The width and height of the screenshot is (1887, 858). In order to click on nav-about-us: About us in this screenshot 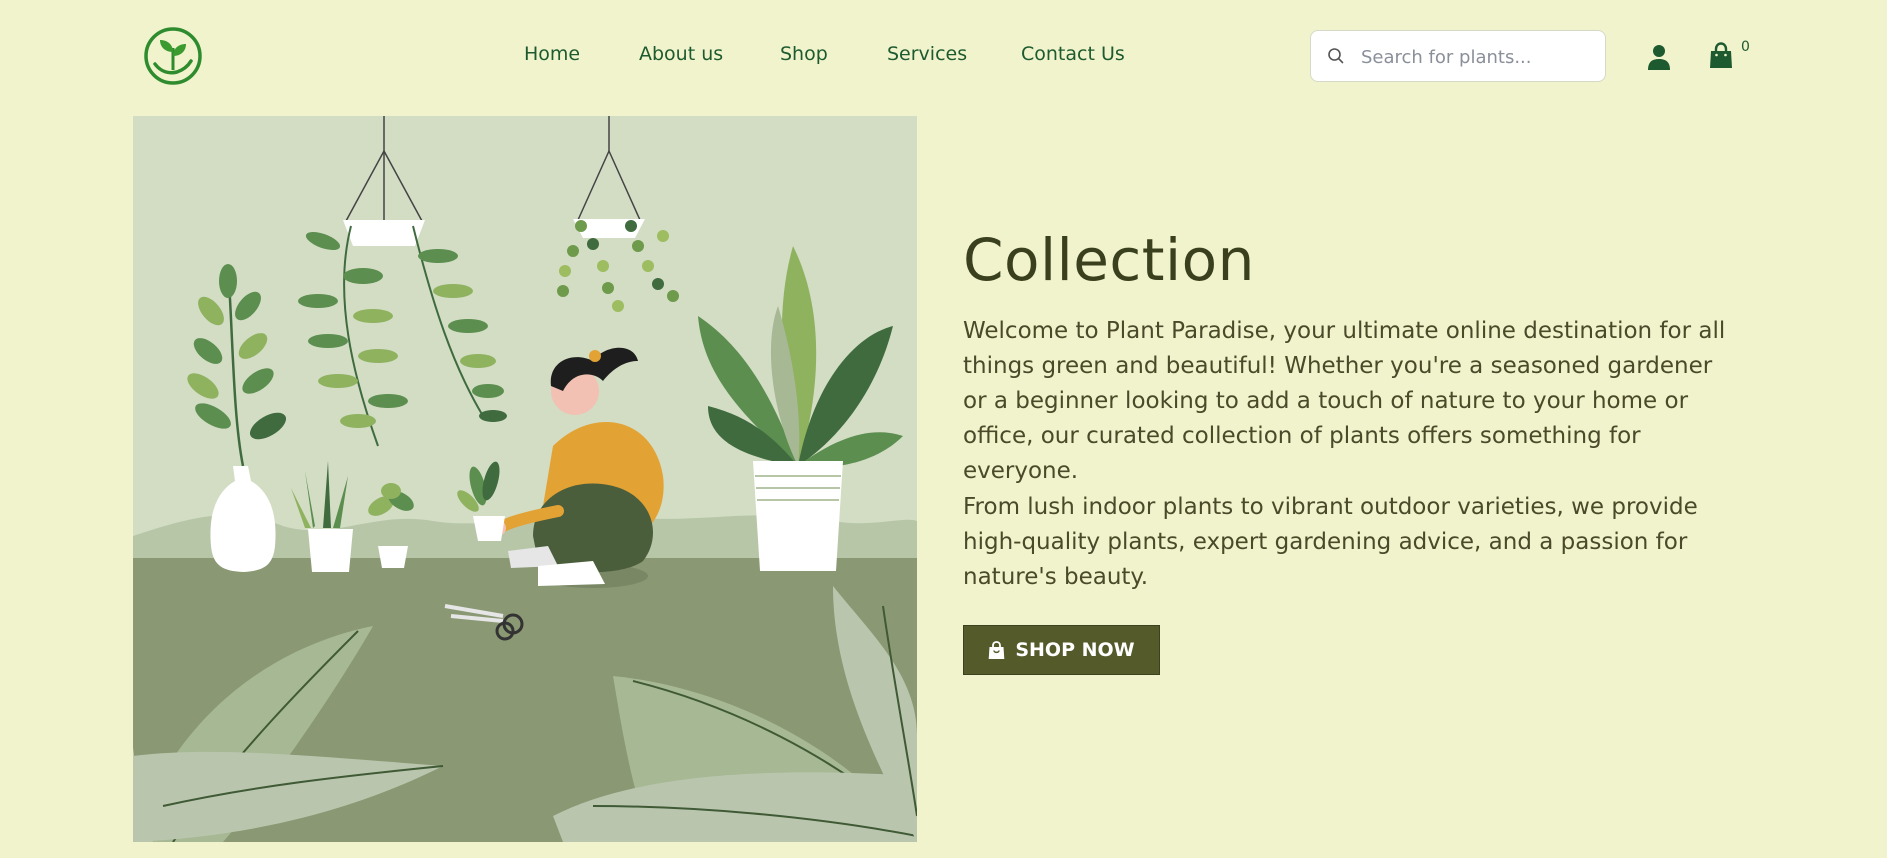, I will do `click(681, 54)`.